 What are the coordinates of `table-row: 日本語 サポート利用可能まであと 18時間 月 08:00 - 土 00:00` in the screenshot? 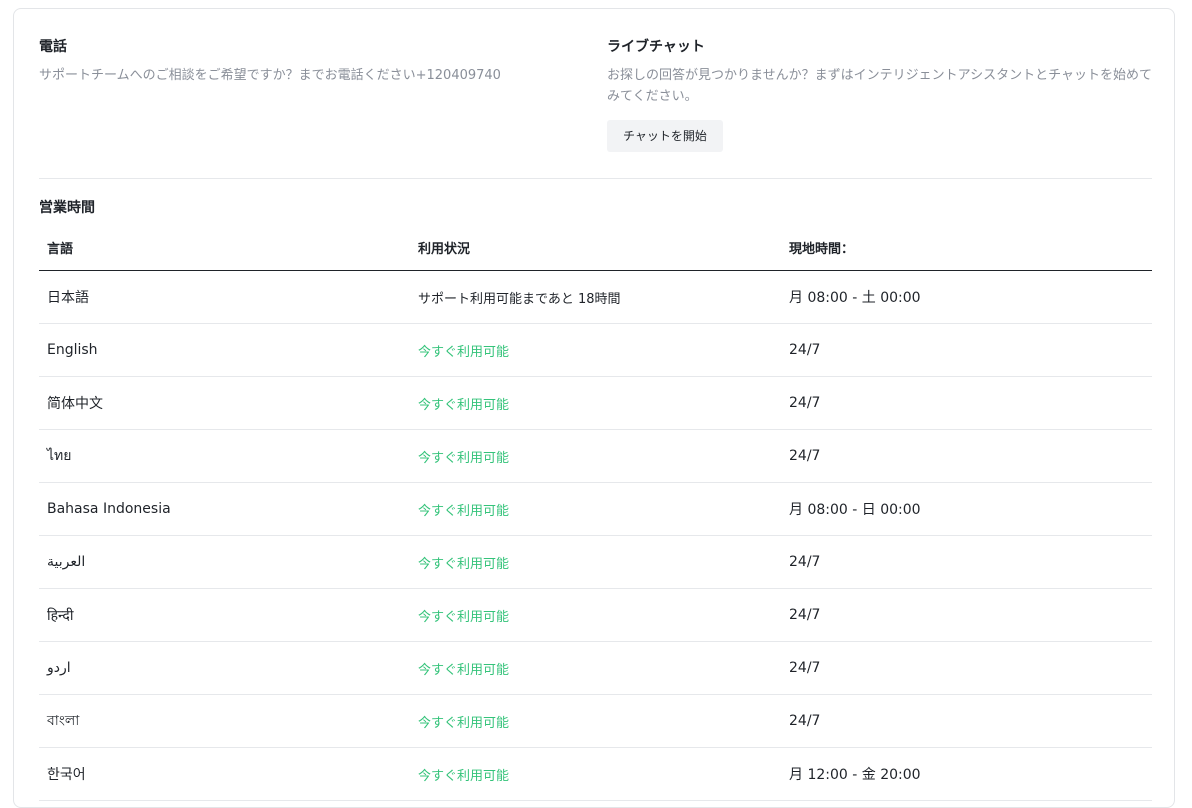 It's located at (595, 297).